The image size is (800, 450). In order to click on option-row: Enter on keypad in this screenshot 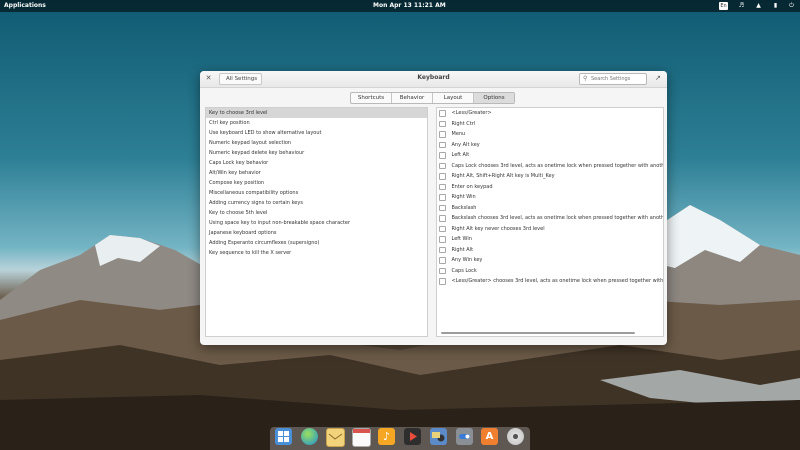, I will do `click(550, 187)`.